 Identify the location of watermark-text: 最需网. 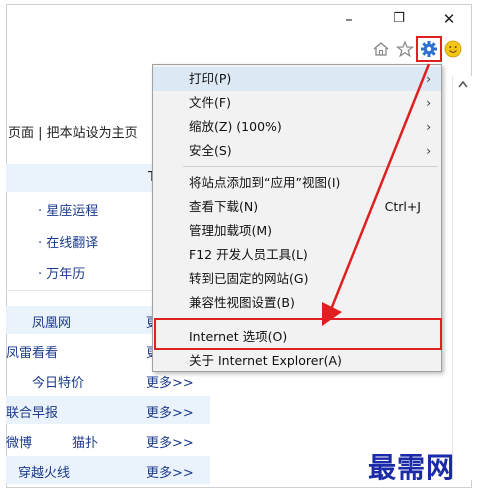
(412, 467).